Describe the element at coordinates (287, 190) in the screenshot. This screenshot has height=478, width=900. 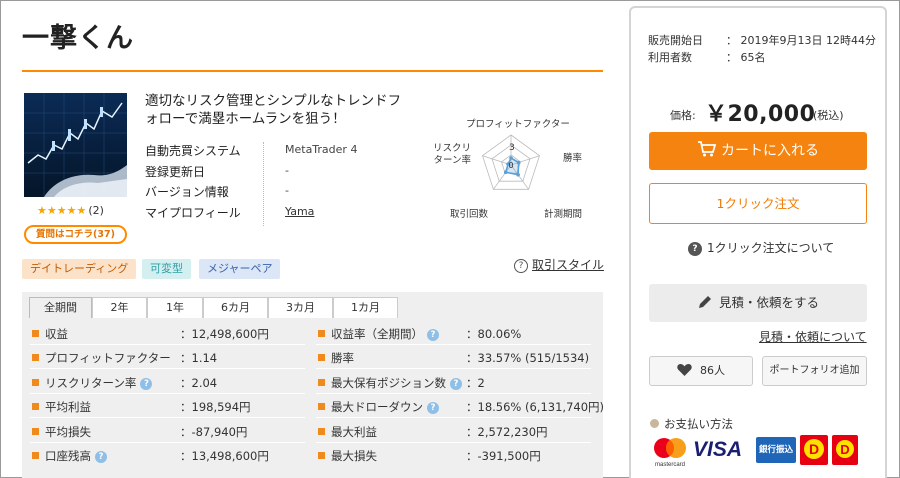
I see `info-value-version: -` at that location.